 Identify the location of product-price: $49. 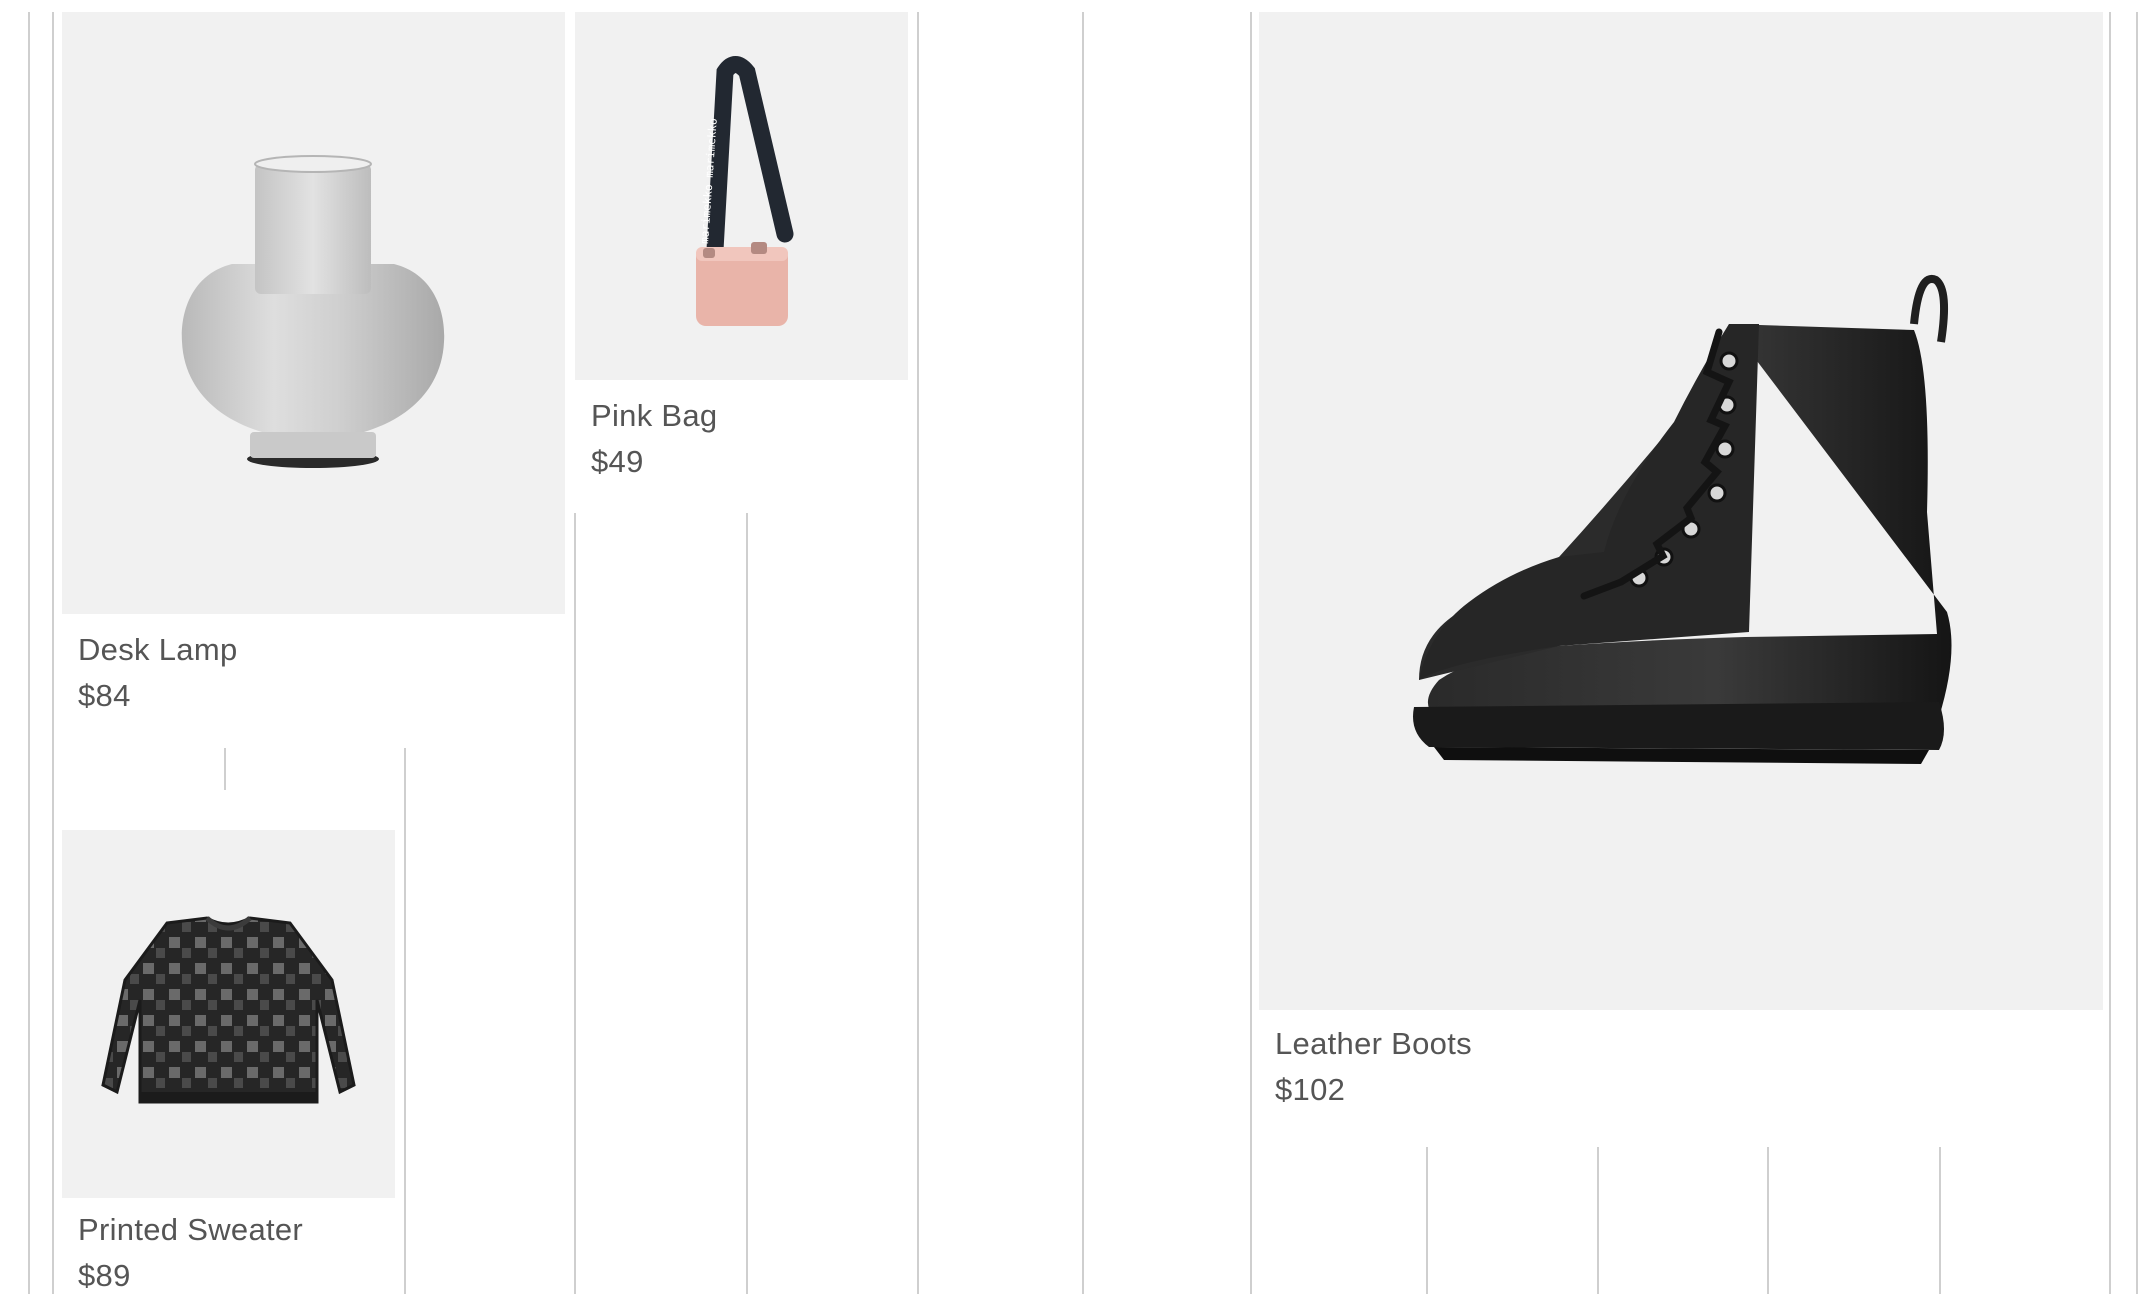
(617, 461).